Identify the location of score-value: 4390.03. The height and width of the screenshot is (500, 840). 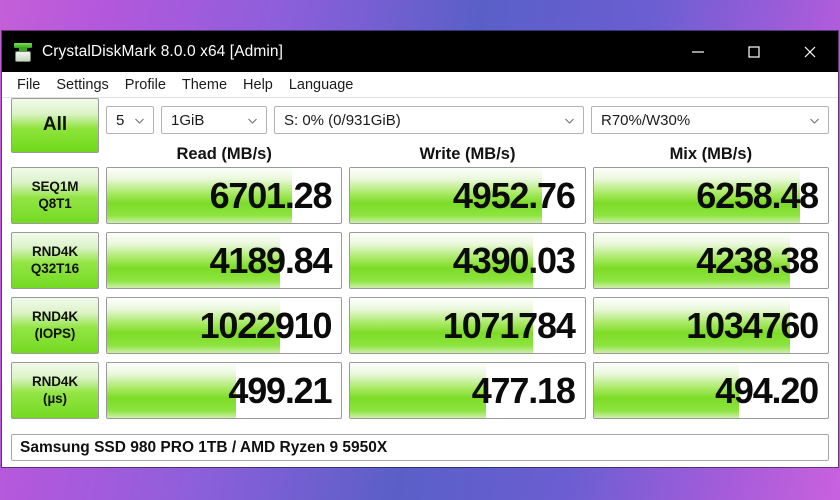
(514, 260).